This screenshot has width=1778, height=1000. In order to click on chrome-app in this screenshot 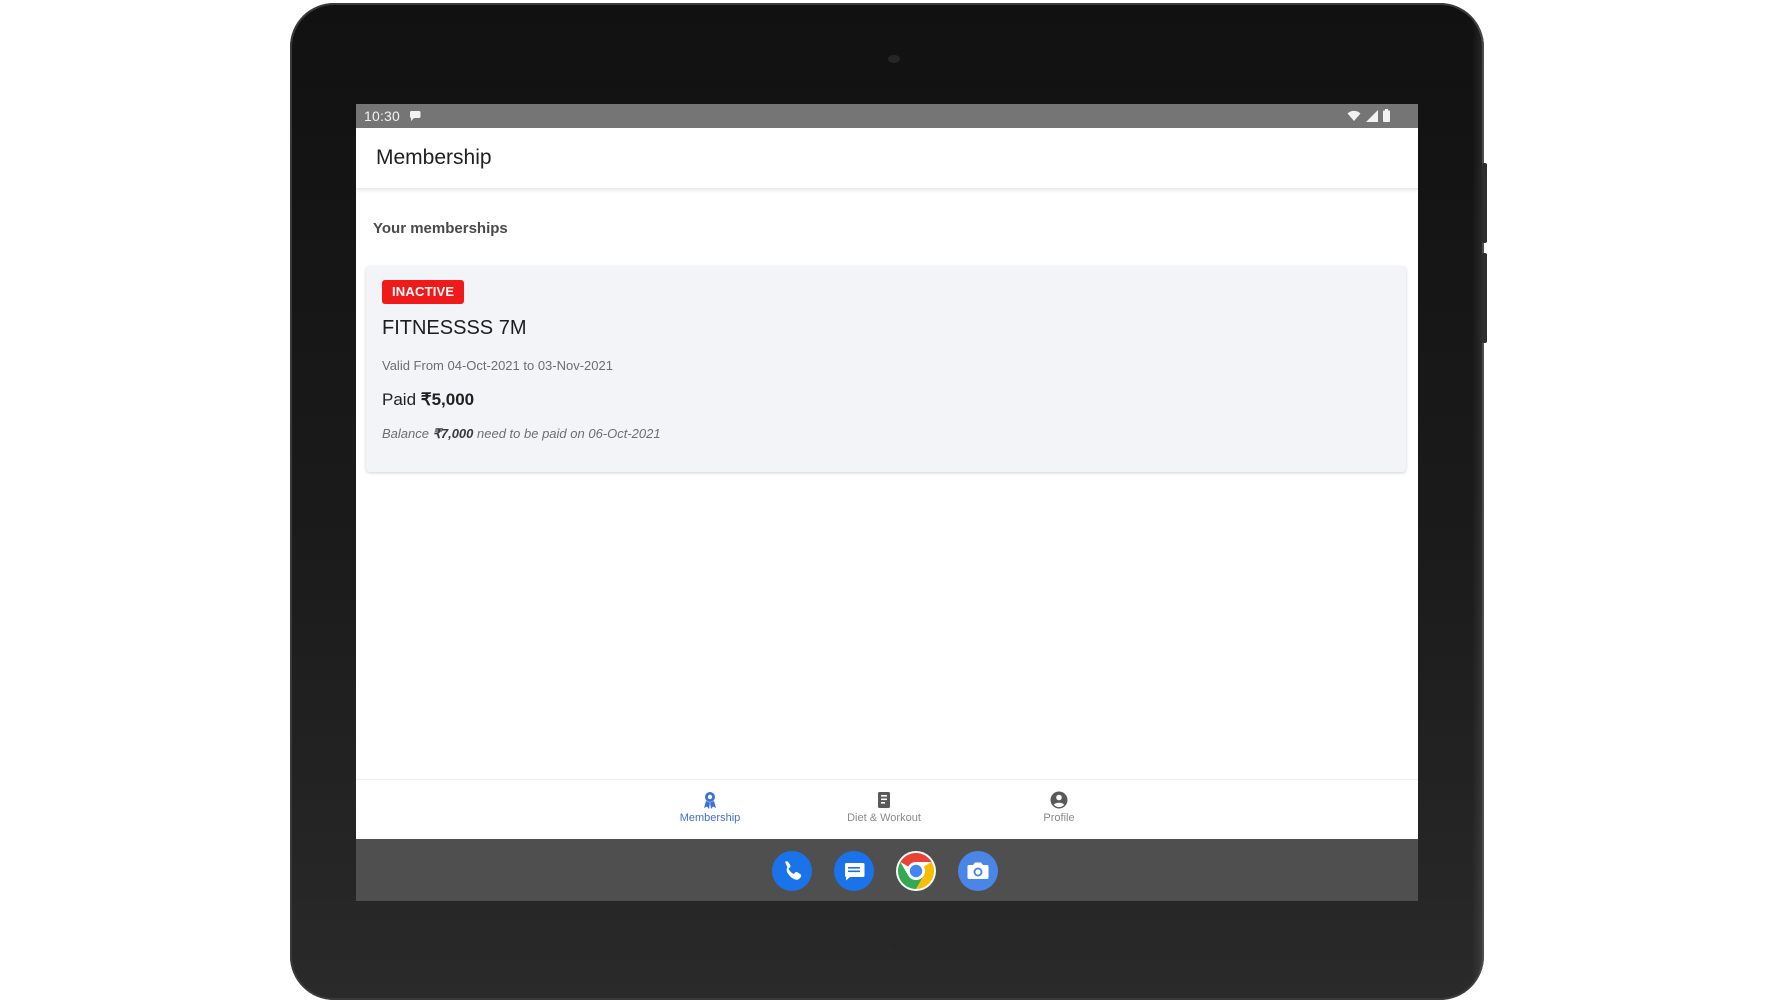, I will do `click(916, 871)`.